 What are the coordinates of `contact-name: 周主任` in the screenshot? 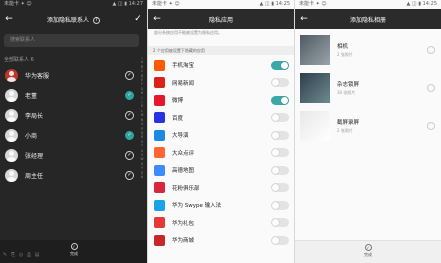 It's located at (34, 176).